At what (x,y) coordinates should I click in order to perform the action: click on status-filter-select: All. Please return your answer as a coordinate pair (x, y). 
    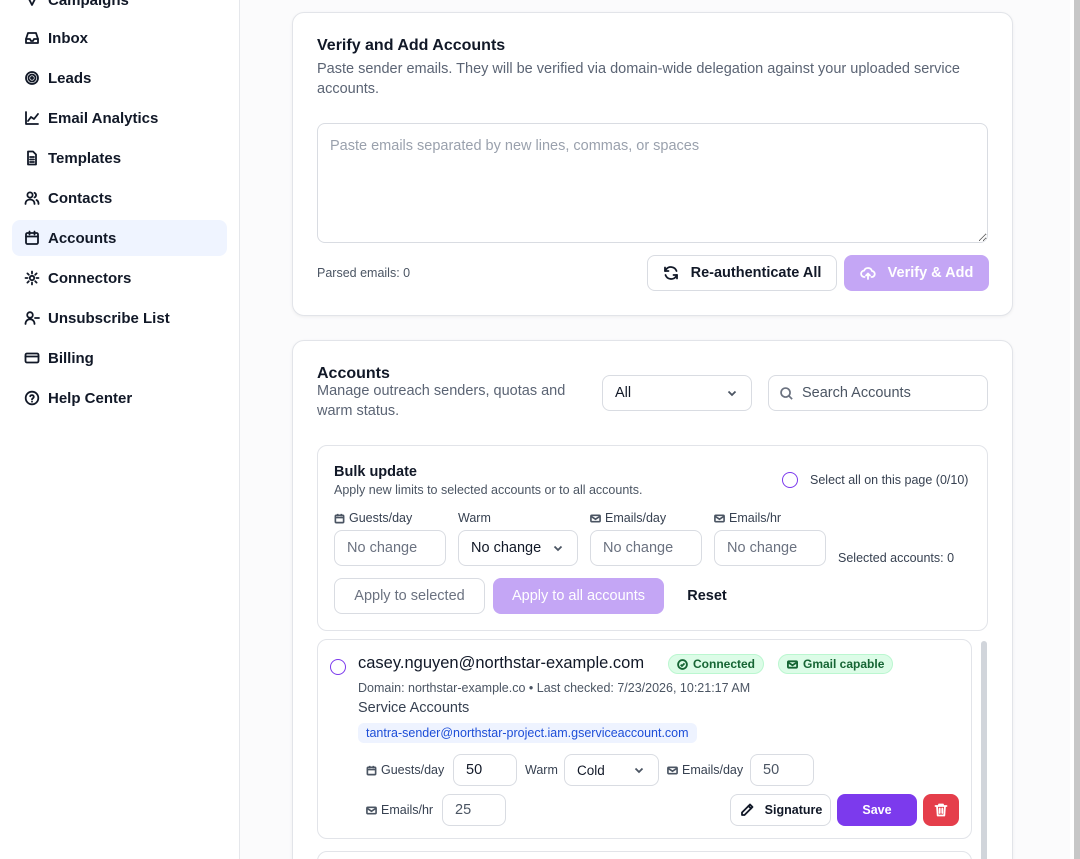
    Looking at the image, I should click on (677, 393).